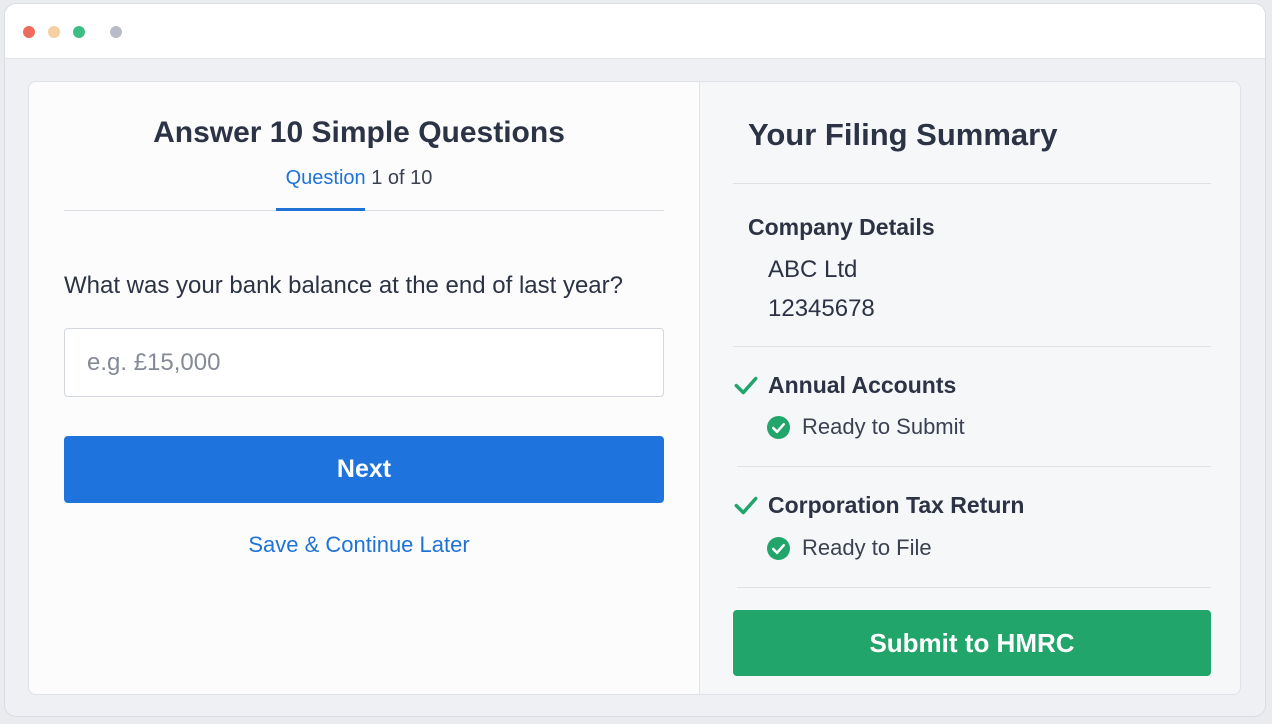  What do you see at coordinates (29, 32) in the screenshot?
I see `close-window-button` at bounding box center [29, 32].